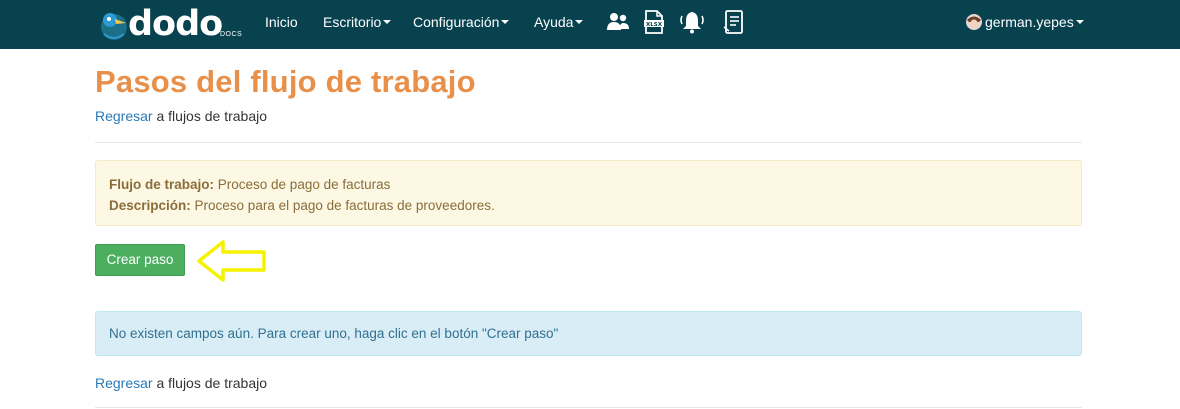 This screenshot has width=1180, height=409. Describe the element at coordinates (162, 184) in the screenshot. I see `workflow-name-label: Flujo de trabajo:` at that location.